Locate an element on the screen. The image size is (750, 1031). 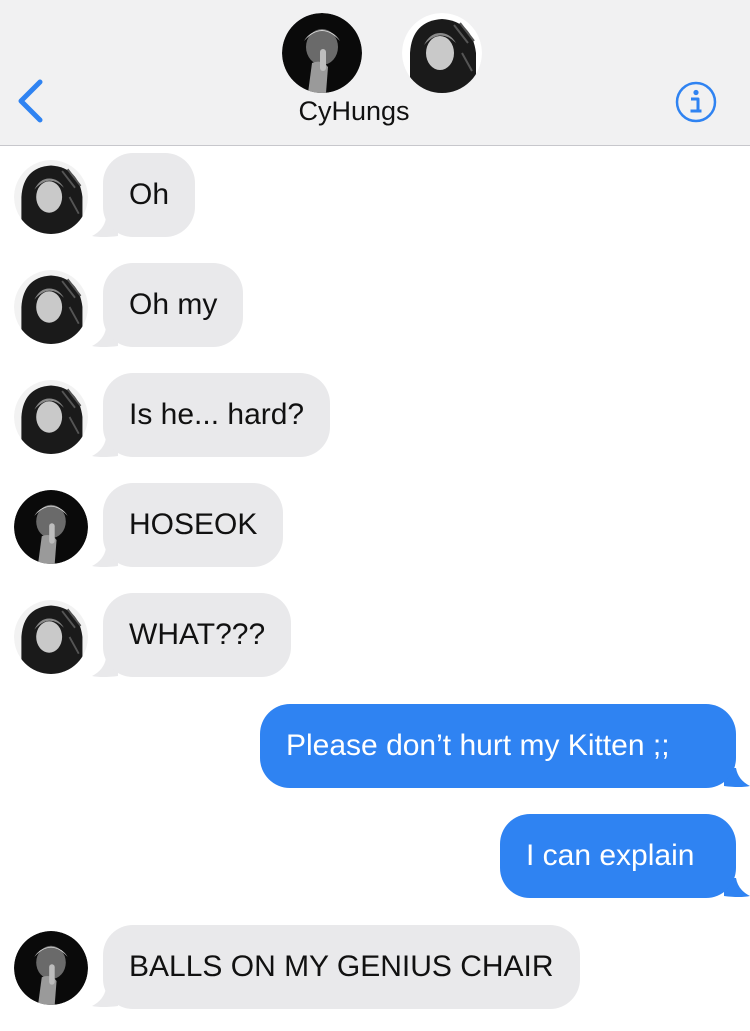
incoming-message: Oh is located at coordinates (149, 195).